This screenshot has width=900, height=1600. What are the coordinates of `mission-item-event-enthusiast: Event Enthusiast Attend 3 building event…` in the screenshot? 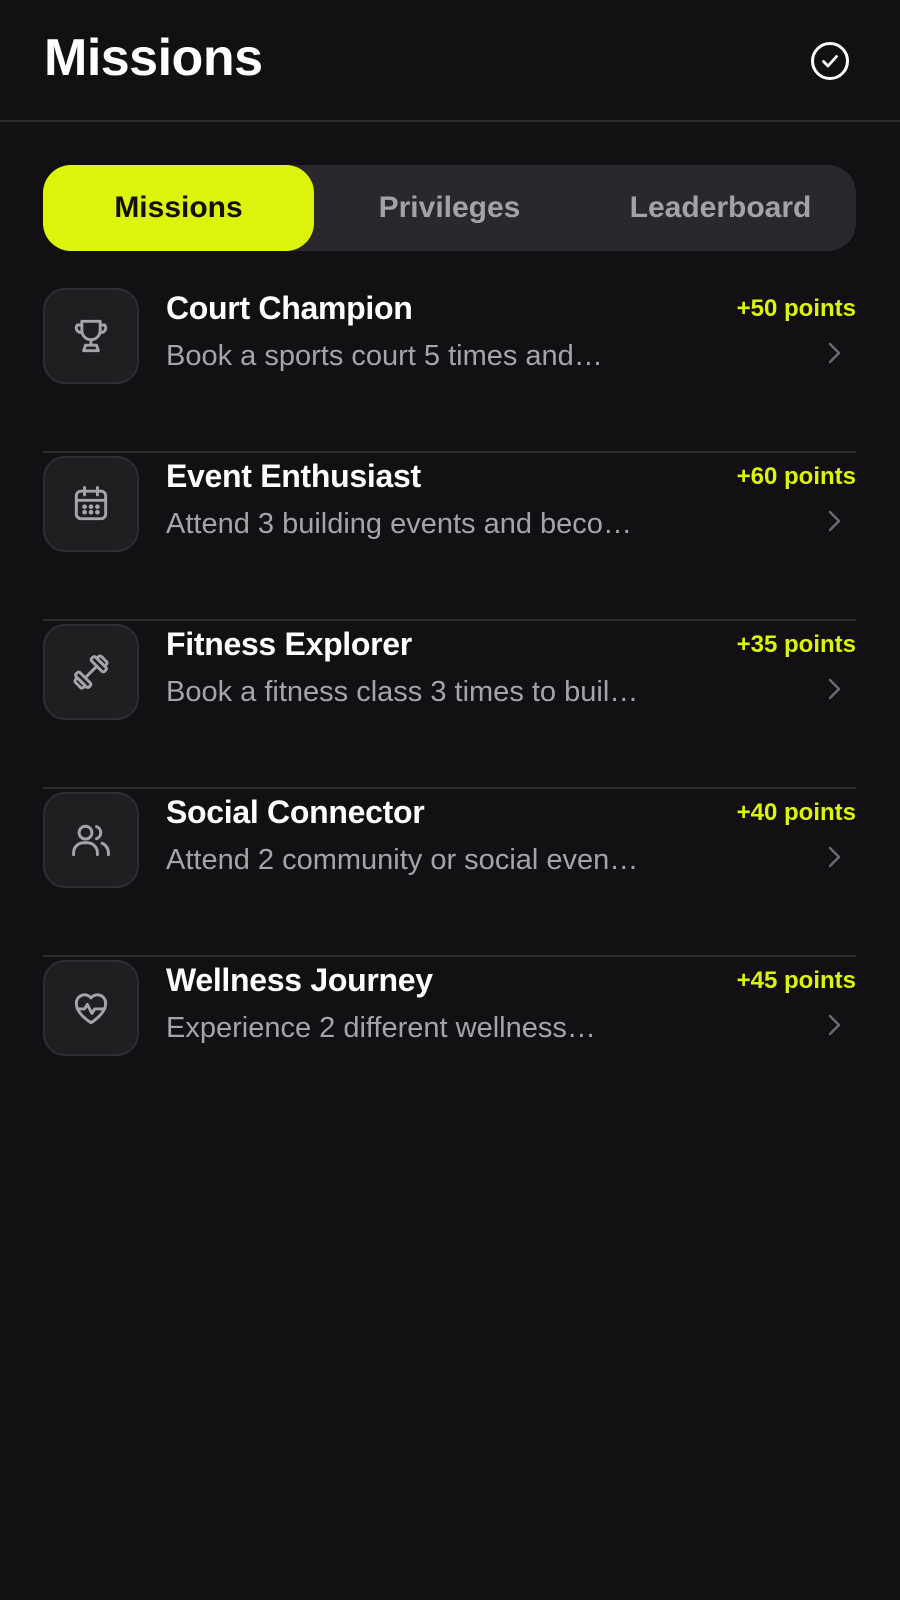 It's located at (449, 537).